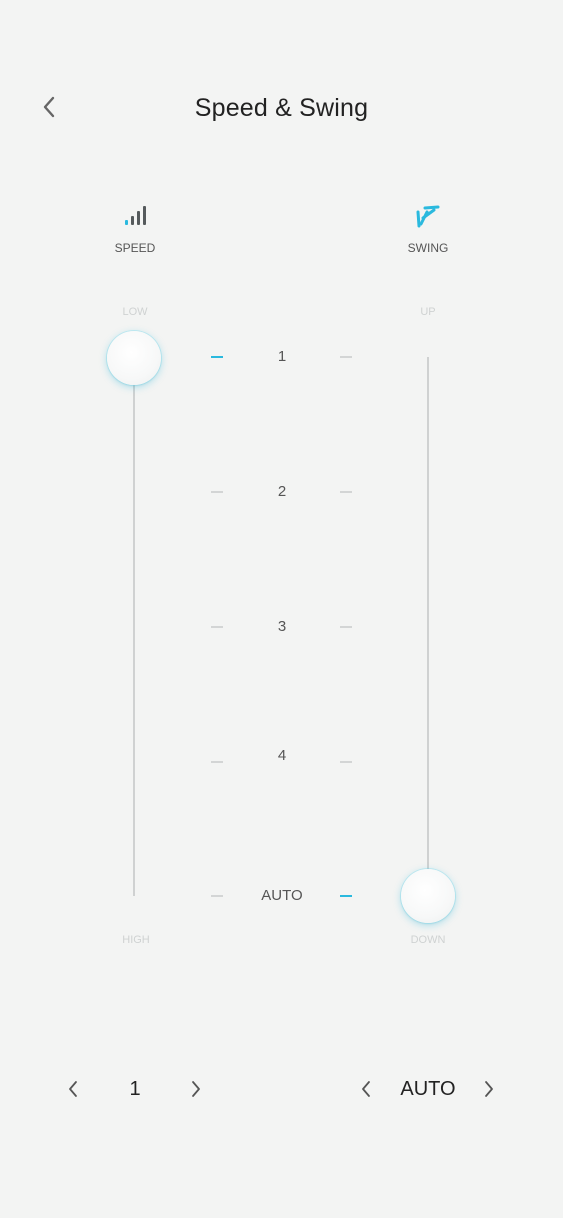 Image resolution: width=563 pixels, height=1218 pixels. What do you see at coordinates (428, 312) in the screenshot?
I see `swing-up-label: UP` at bounding box center [428, 312].